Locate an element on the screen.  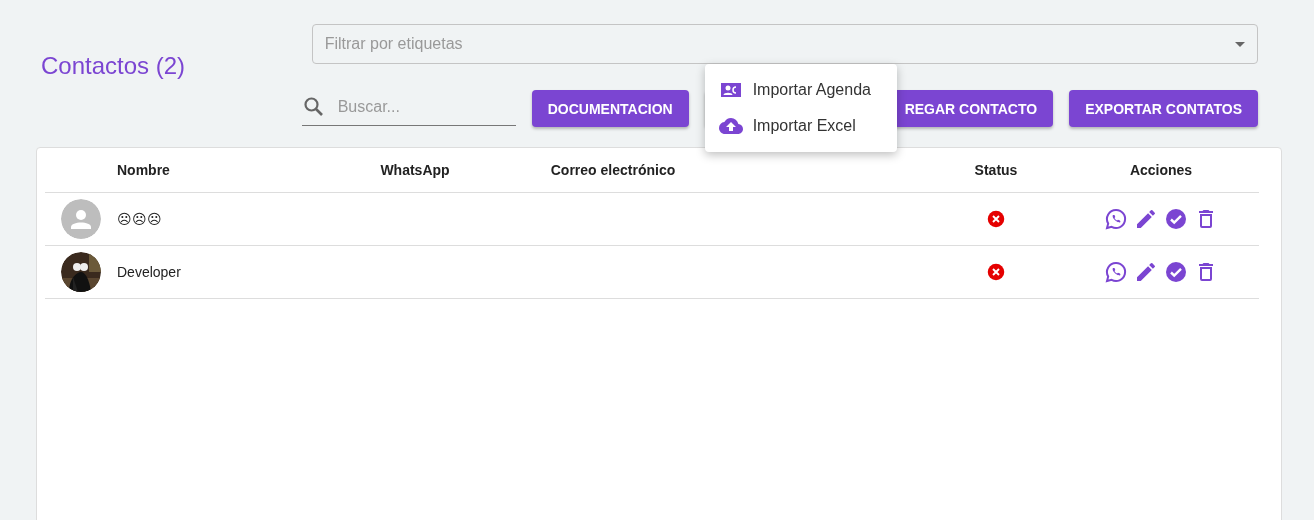
column-header: Status is located at coordinates (996, 170).